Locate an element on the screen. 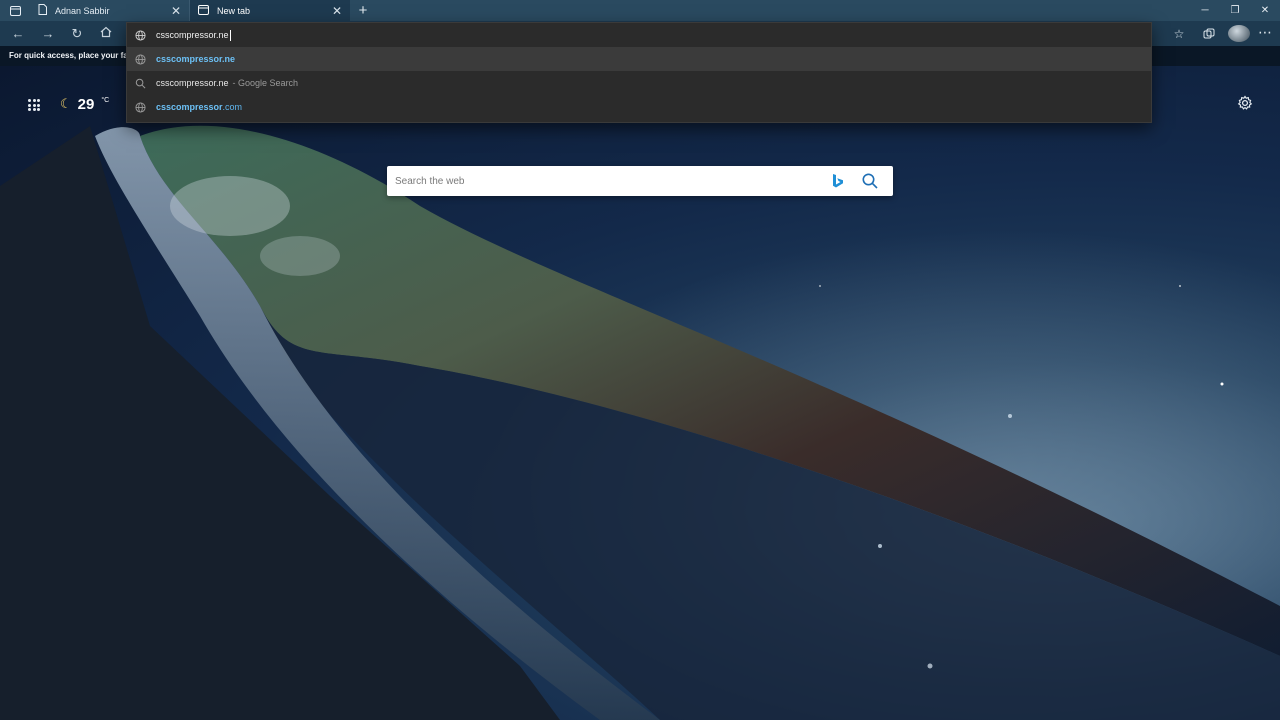 The image size is (1280, 720). tab-adnan-sabbir: Adnan Sabbir ✕ is located at coordinates (110, 10).